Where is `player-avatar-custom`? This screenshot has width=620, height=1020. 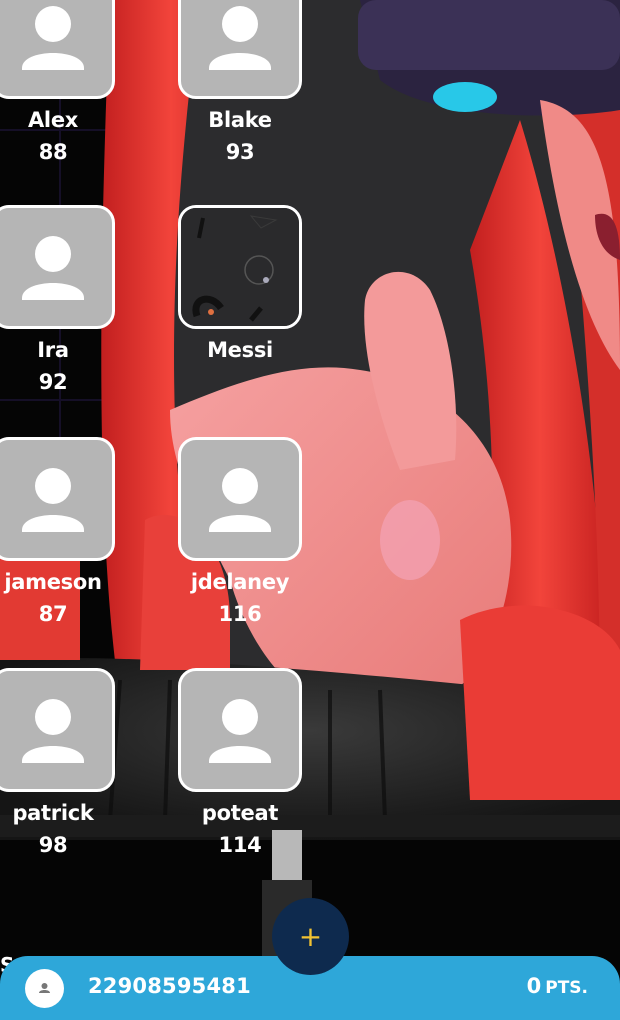 player-avatar-custom is located at coordinates (240, 267).